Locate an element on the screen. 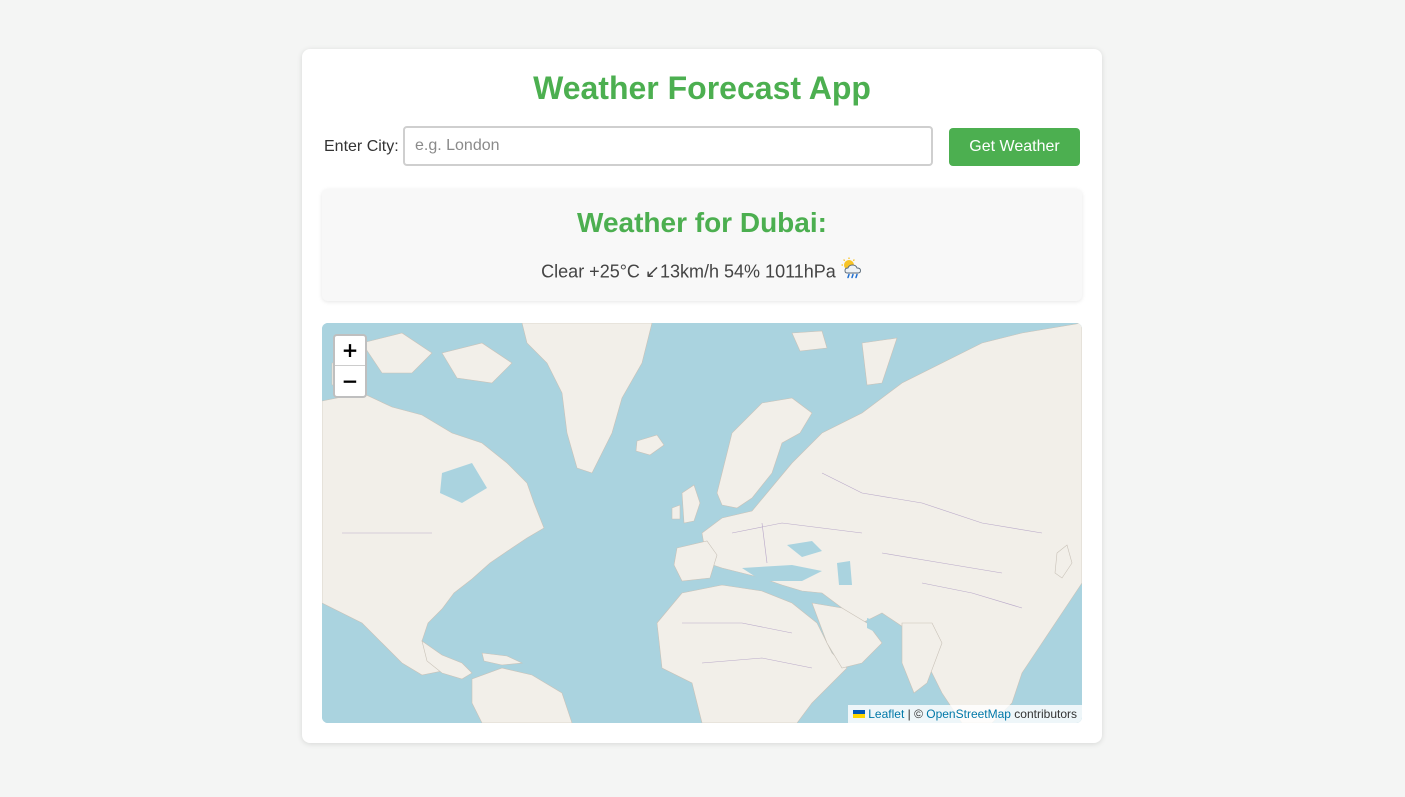 The image size is (1405, 797). zoom-out-button: − is located at coordinates (350, 381).